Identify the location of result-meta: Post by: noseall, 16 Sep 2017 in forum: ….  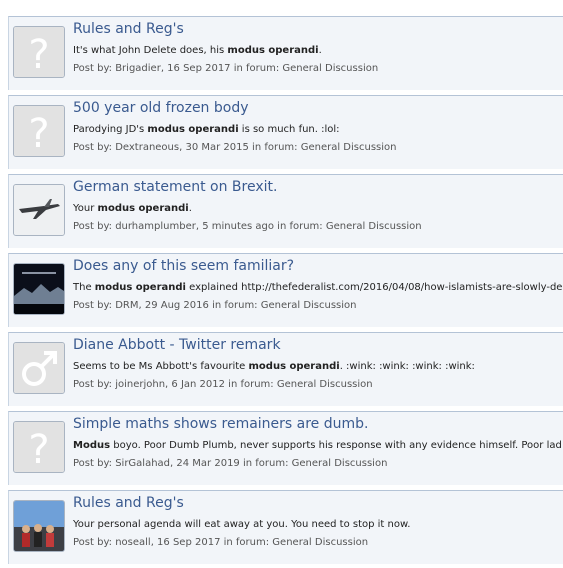
(220, 542).